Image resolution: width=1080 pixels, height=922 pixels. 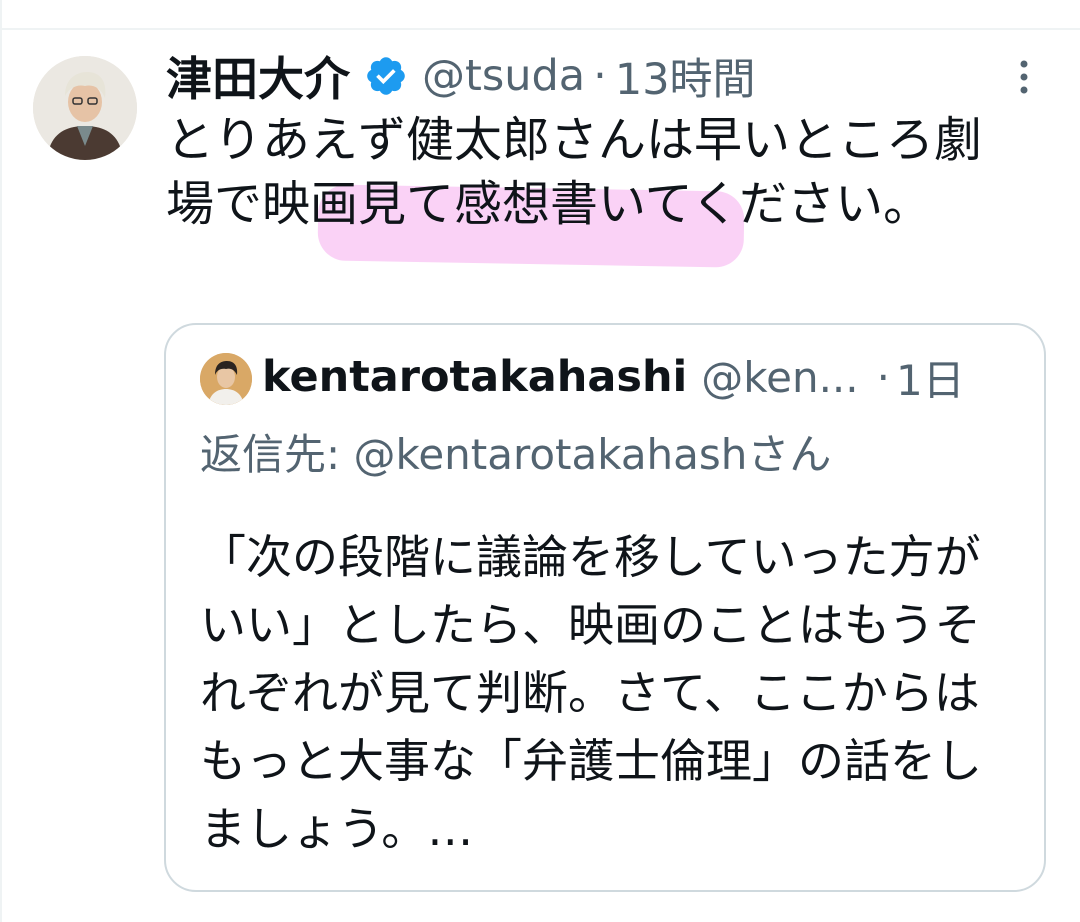 What do you see at coordinates (540, 29) in the screenshot?
I see `top-divider` at bounding box center [540, 29].